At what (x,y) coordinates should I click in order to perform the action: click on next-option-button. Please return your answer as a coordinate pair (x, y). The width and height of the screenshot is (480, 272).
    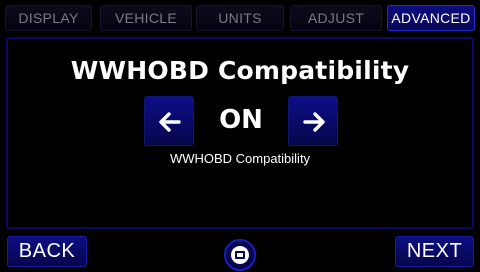
    Looking at the image, I should click on (313, 121).